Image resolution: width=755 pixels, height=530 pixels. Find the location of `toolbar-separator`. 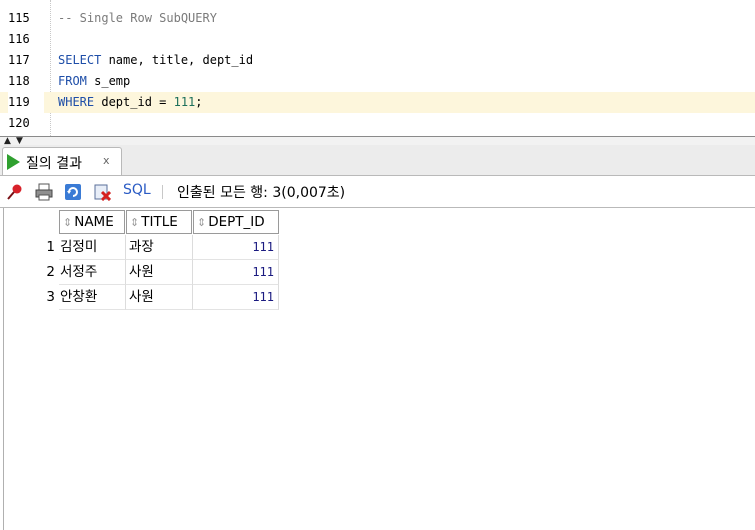

toolbar-separator is located at coordinates (162, 192).